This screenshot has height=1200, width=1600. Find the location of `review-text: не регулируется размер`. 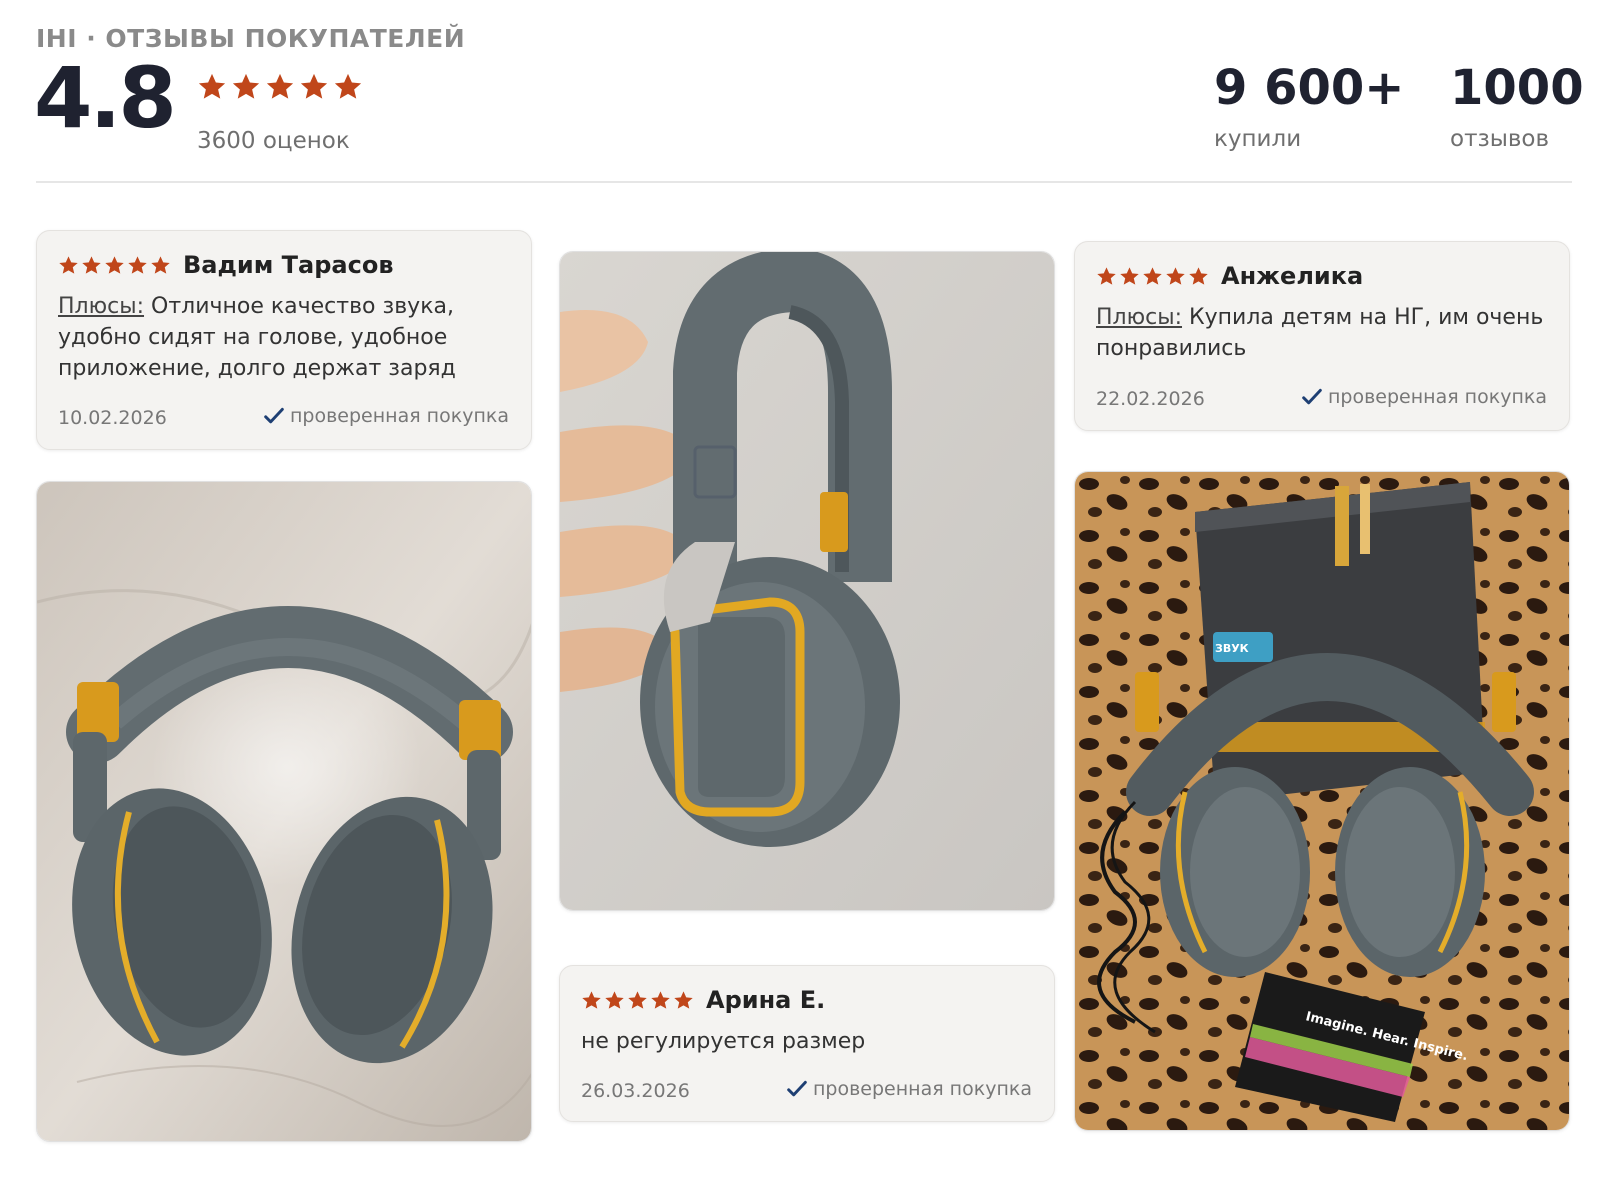

review-text: не регулируется размер is located at coordinates (808, 1041).